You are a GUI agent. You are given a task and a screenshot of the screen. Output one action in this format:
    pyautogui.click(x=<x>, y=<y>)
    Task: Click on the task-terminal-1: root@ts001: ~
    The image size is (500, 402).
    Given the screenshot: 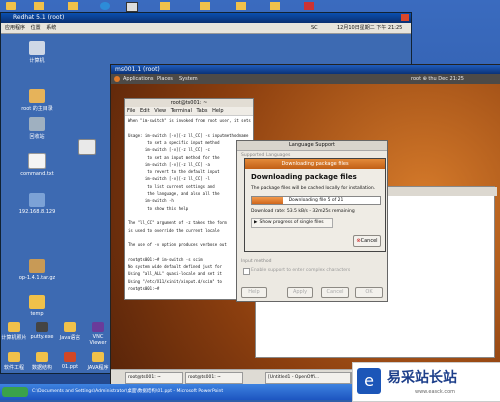 What is the action you would take?
    pyautogui.click(x=154, y=378)
    